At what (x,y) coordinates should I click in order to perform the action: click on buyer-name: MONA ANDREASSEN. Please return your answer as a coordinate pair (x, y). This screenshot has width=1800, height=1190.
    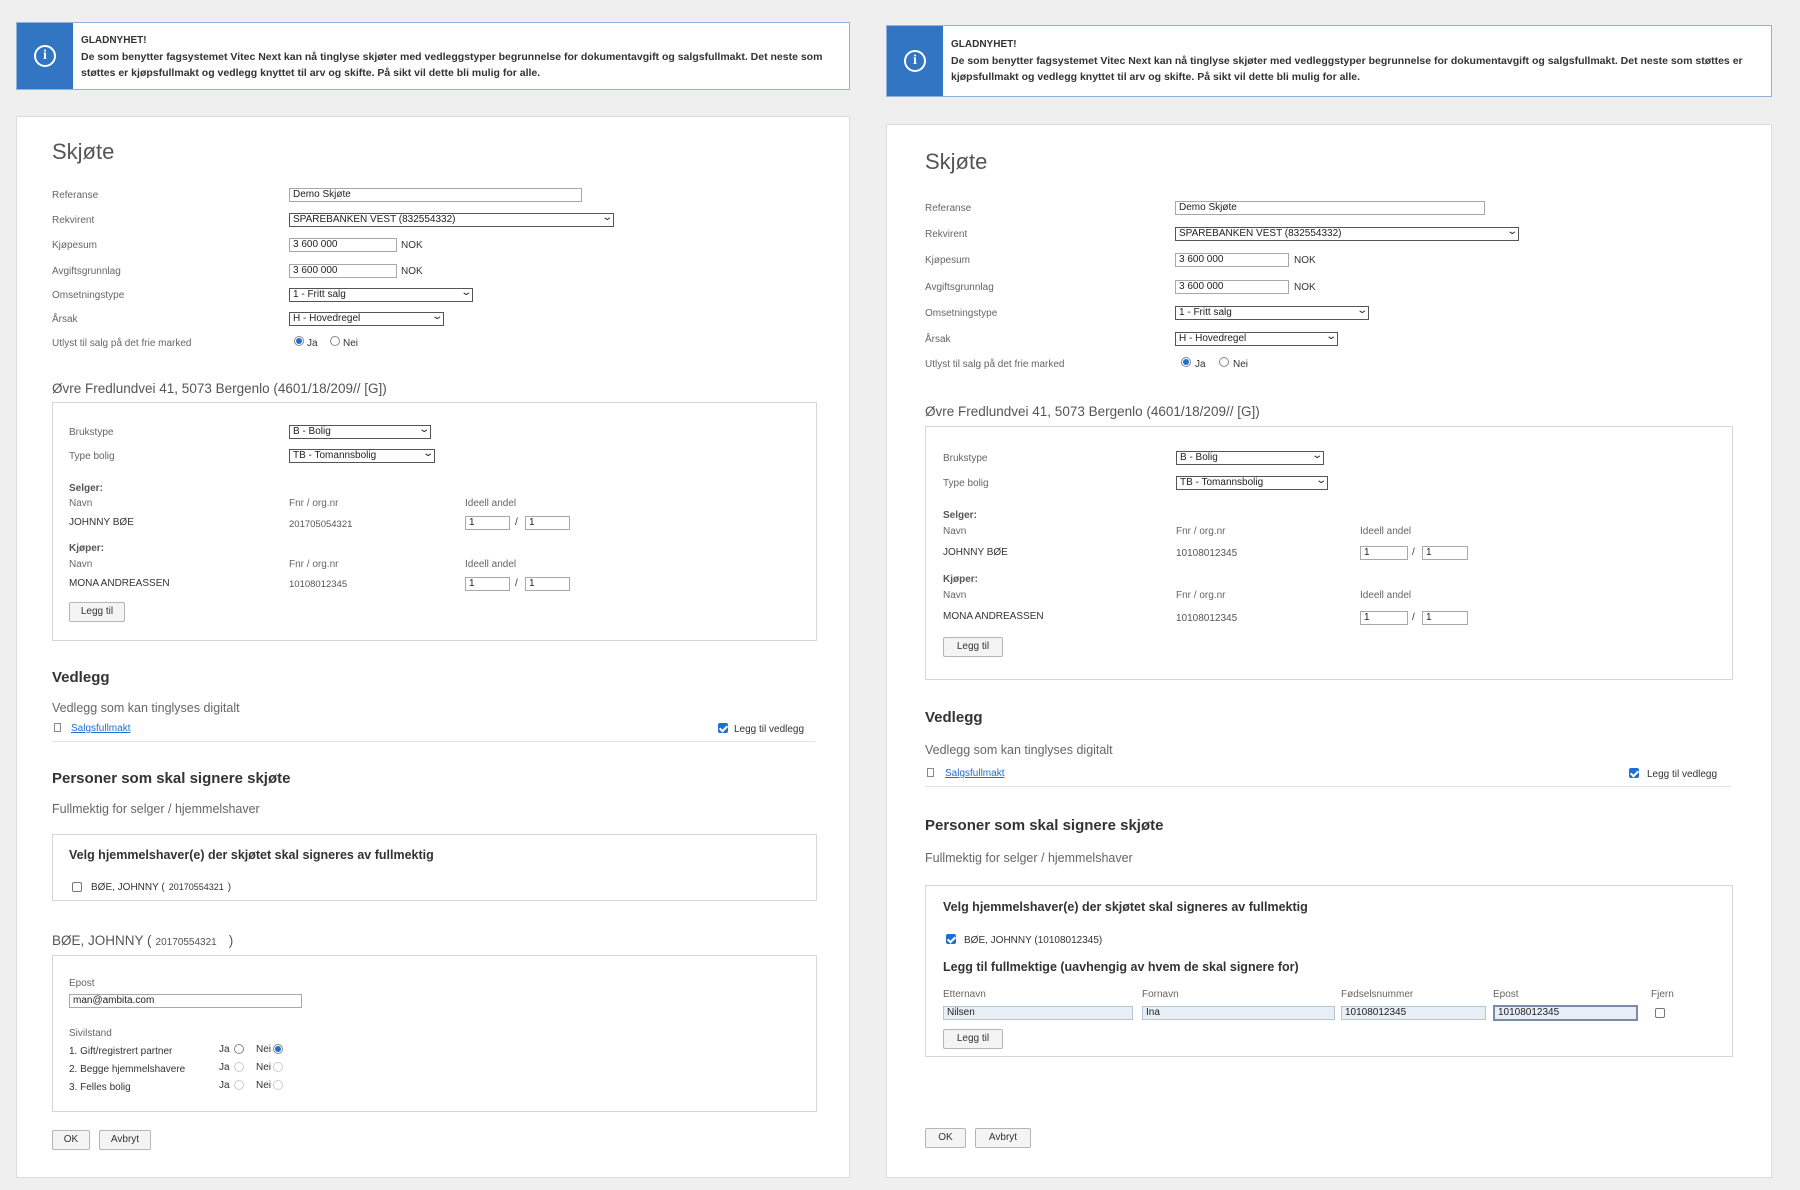
    Looking at the image, I should click on (119, 583).